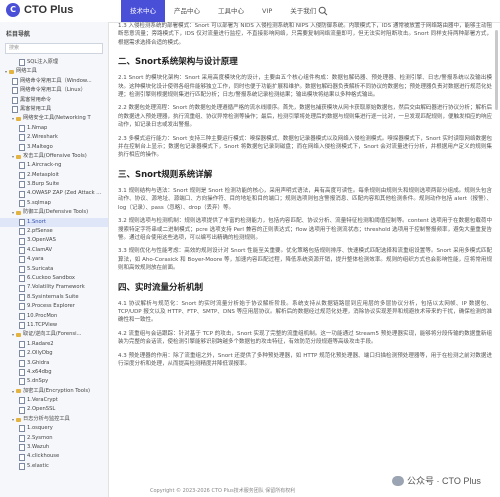 The height and width of the screenshot is (497, 500). I want to click on sidebar-folder: ▾ 日志分析与监控工具, so click(54, 419).